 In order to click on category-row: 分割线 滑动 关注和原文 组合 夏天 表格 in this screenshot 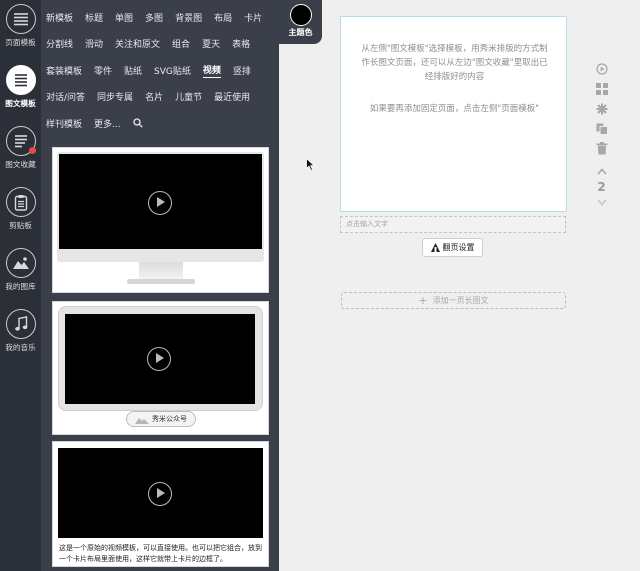, I will do `click(166, 44)`.